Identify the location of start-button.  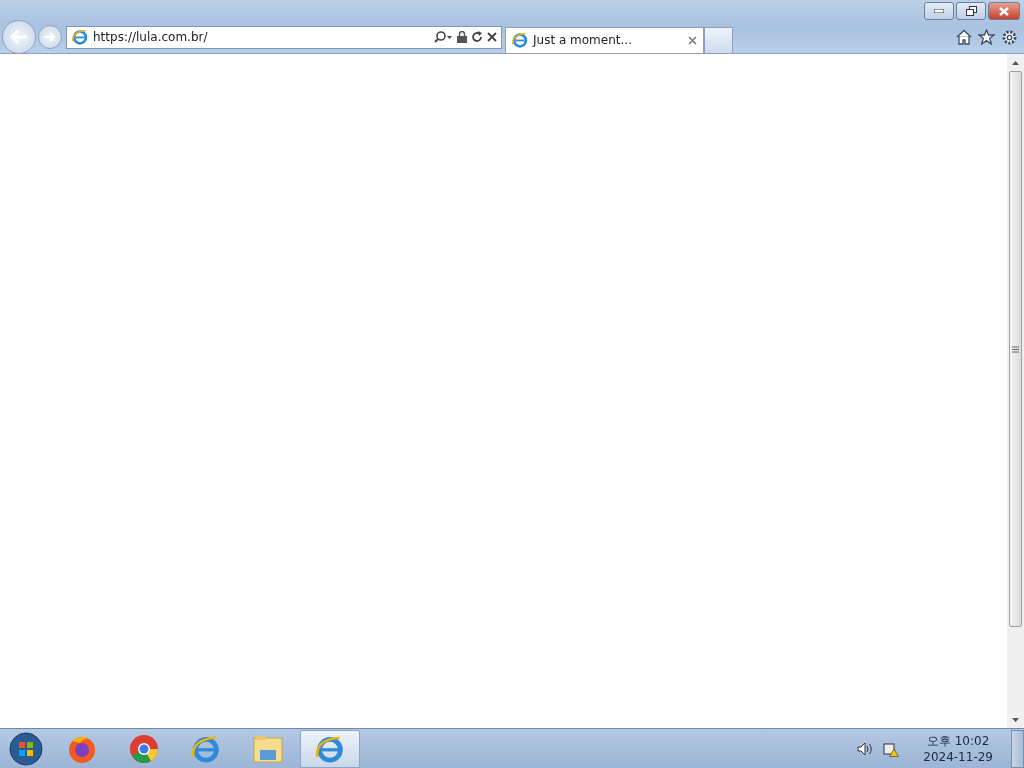
(26, 748).